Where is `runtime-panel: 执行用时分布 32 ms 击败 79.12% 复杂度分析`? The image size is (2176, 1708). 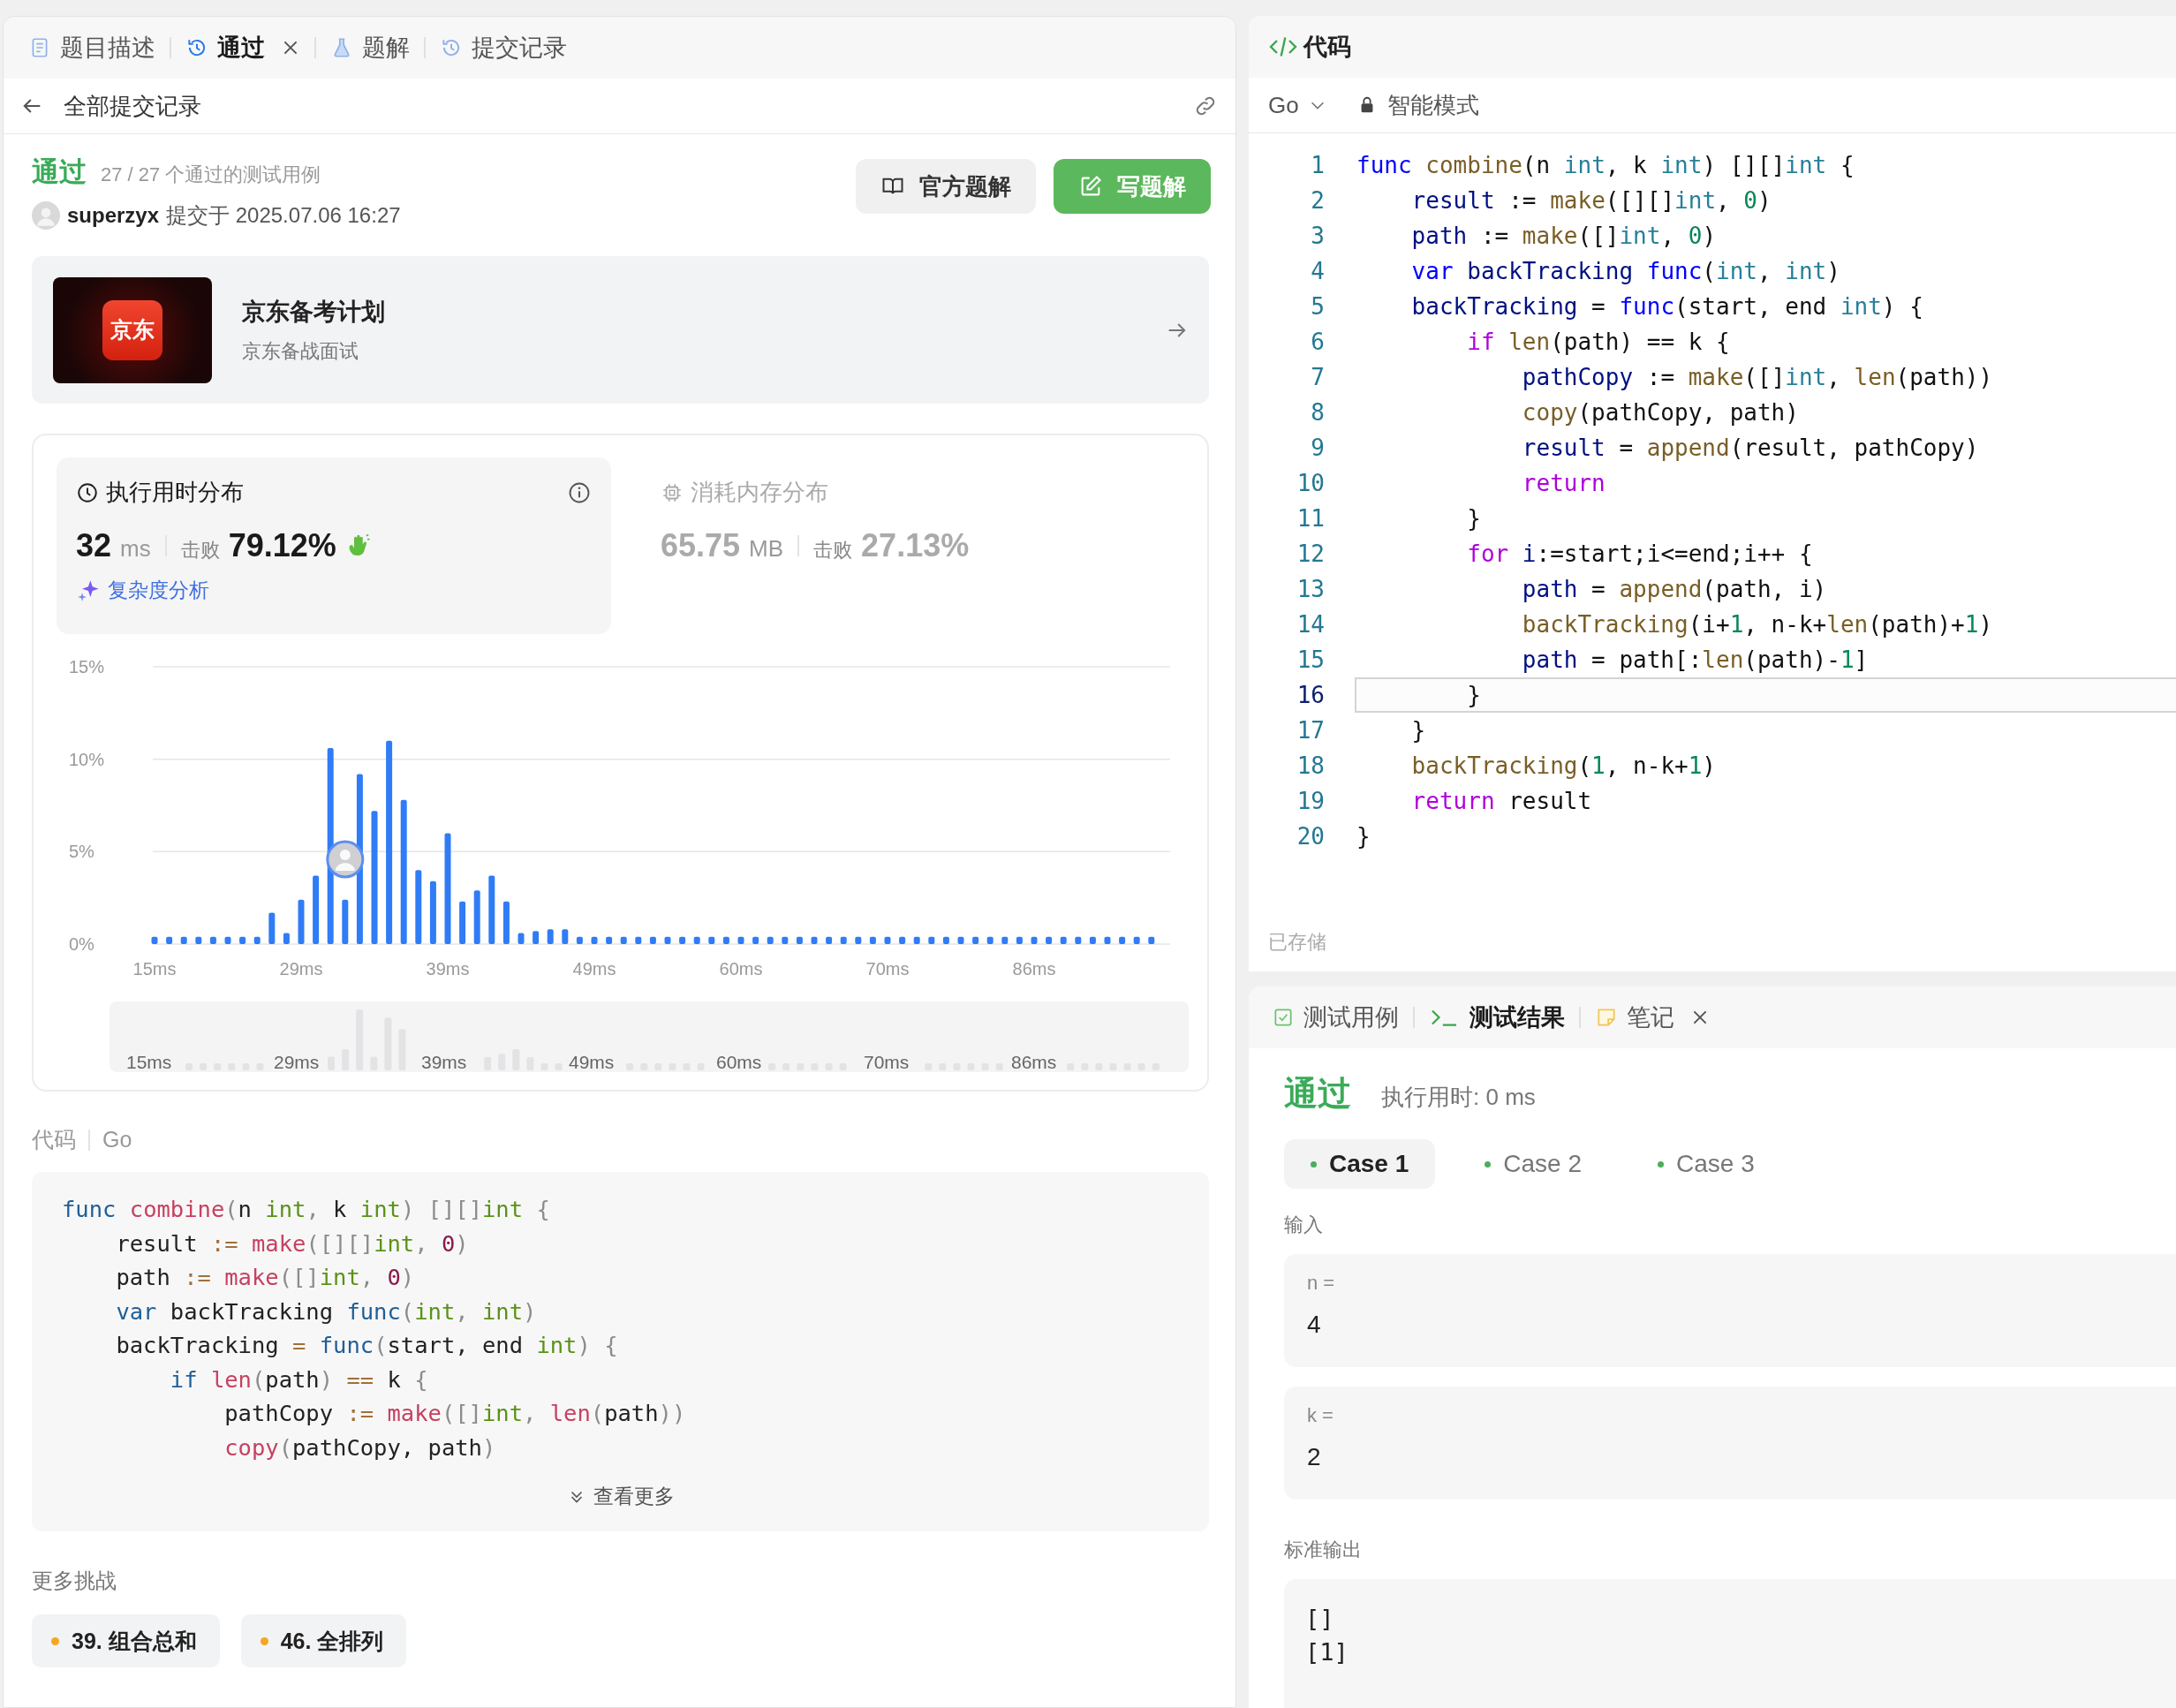
runtime-panel: 执行用时分布 32 ms 击败 79.12% 复杂度分析 is located at coordinates (334, 545).